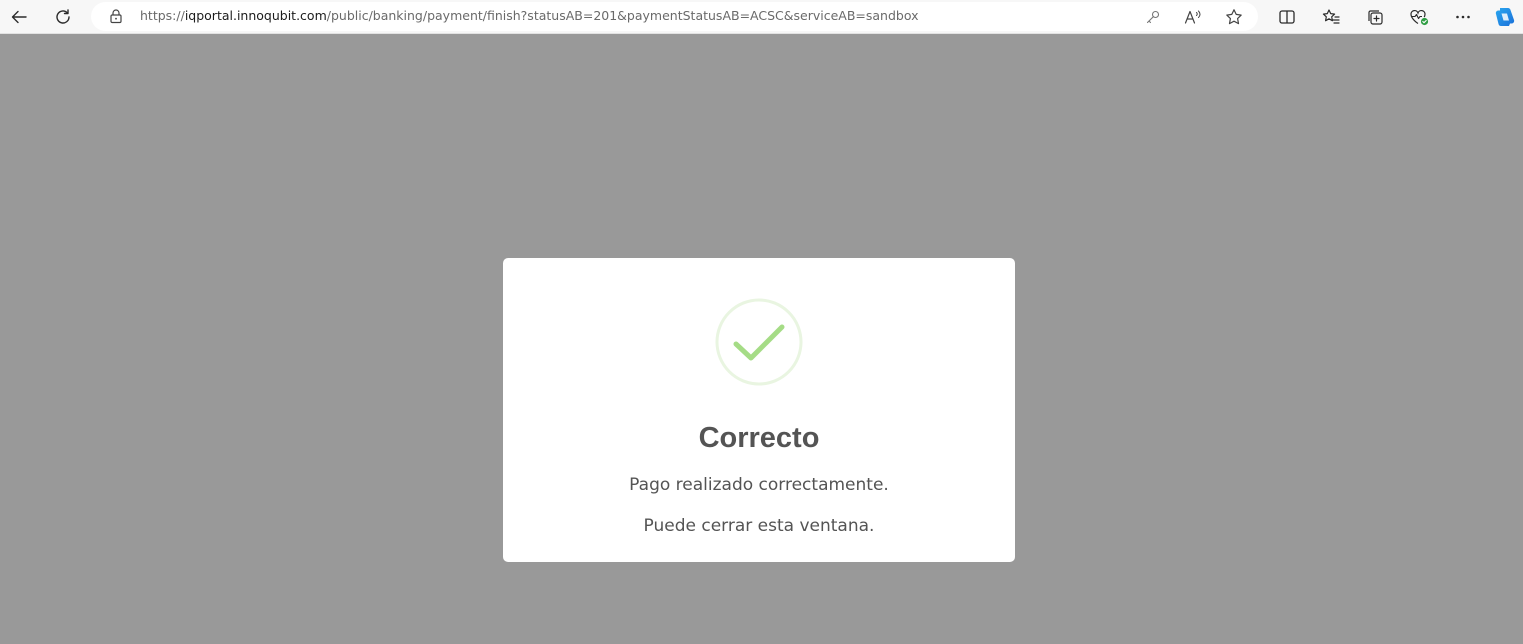 This screenshot has width=1523, height=644. What do you see at coordinates (1419, 17) in the screenshot?
I see `heart-pulse-icon` at bounding box center [1419, 17].